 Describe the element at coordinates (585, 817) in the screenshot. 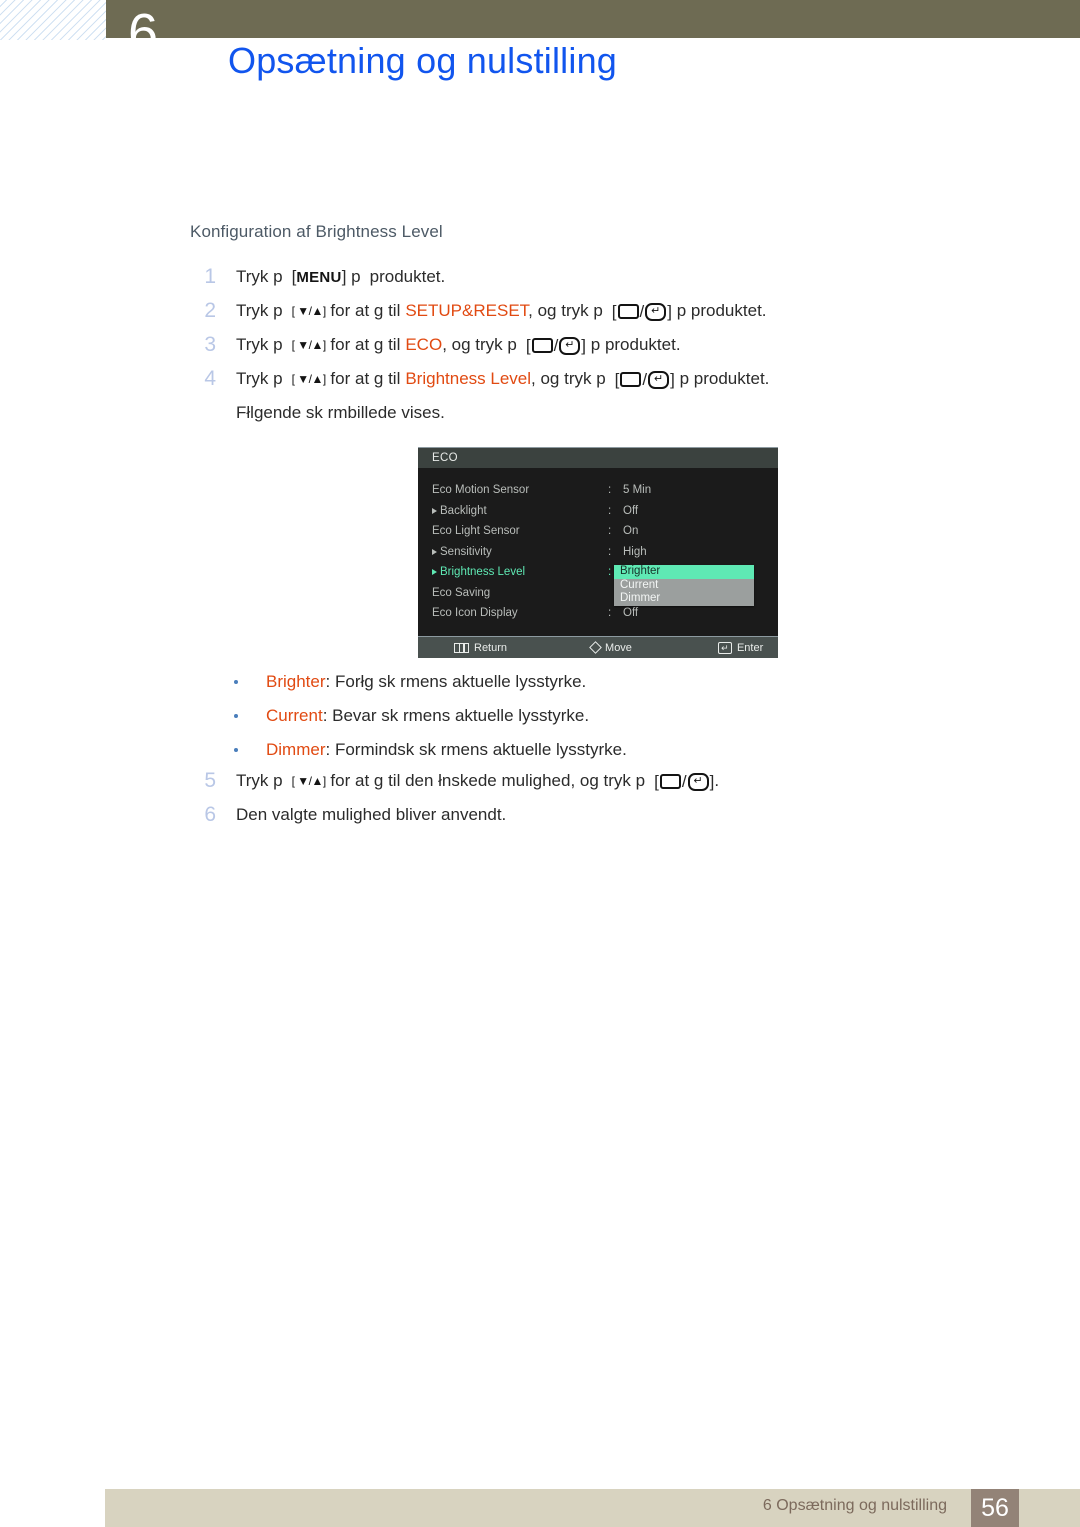

I see `step-item: 6 Den valgte mulighed bliver anvendt.` at that location.